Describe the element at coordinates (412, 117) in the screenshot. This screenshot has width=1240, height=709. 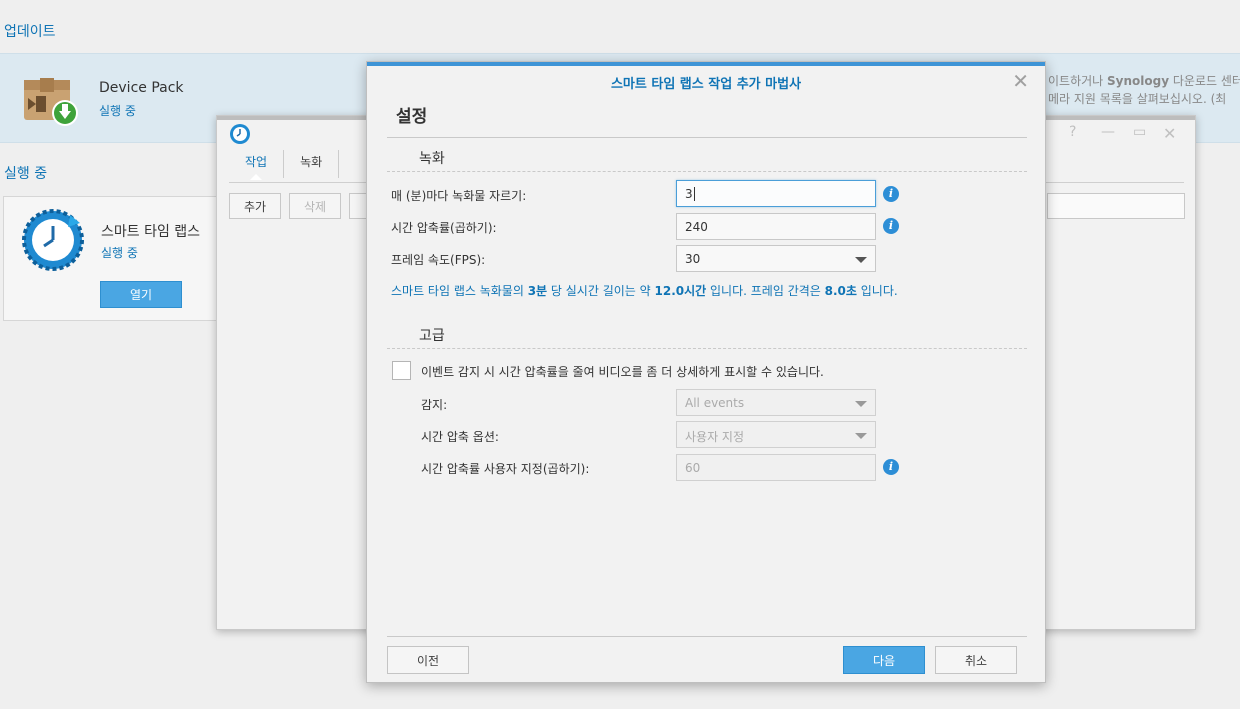
I see `settings-heading: 설정` at that location.